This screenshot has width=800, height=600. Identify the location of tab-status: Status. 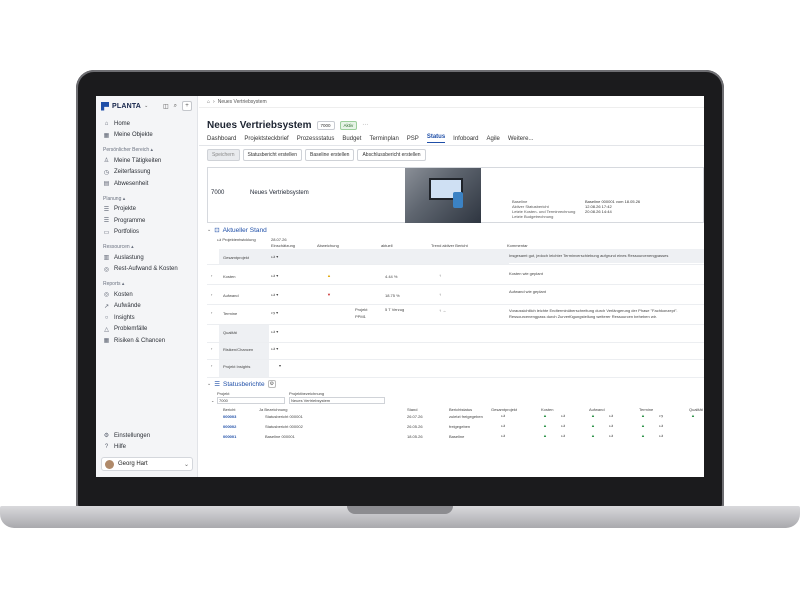
(436, 138).